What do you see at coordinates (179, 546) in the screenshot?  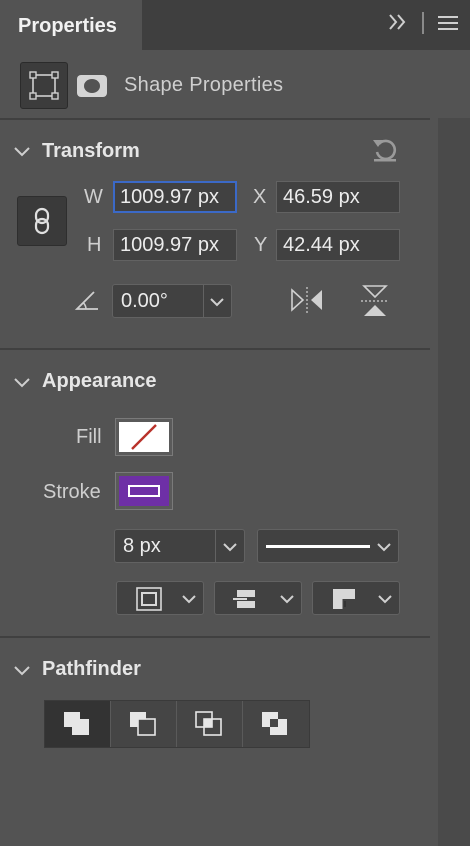 I see `stroke-width-dropdown: 8 px` at bounding box center [179, 546].